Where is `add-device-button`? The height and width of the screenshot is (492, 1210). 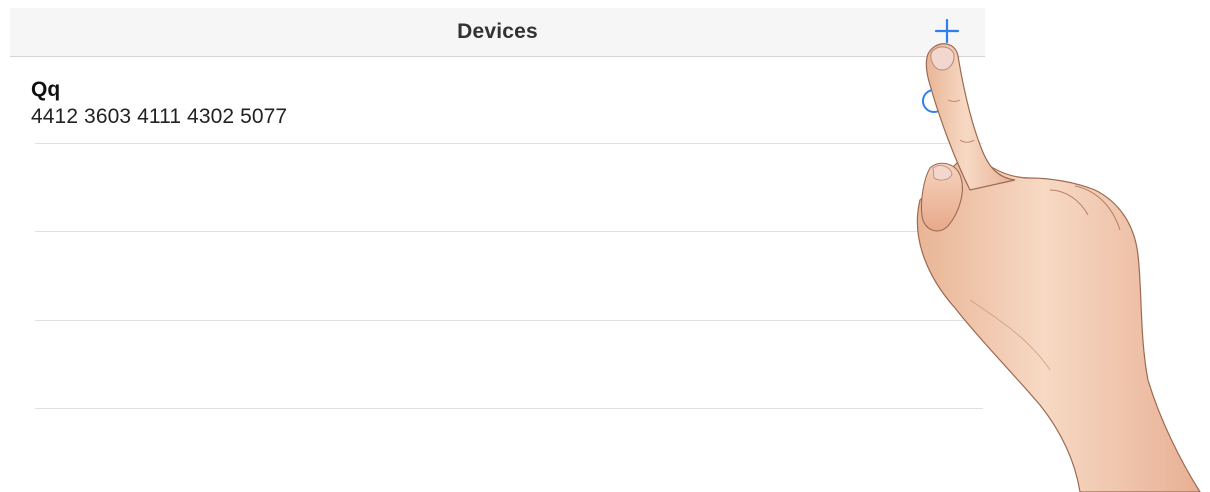
add-device-button is located at coordinates (947, 31).